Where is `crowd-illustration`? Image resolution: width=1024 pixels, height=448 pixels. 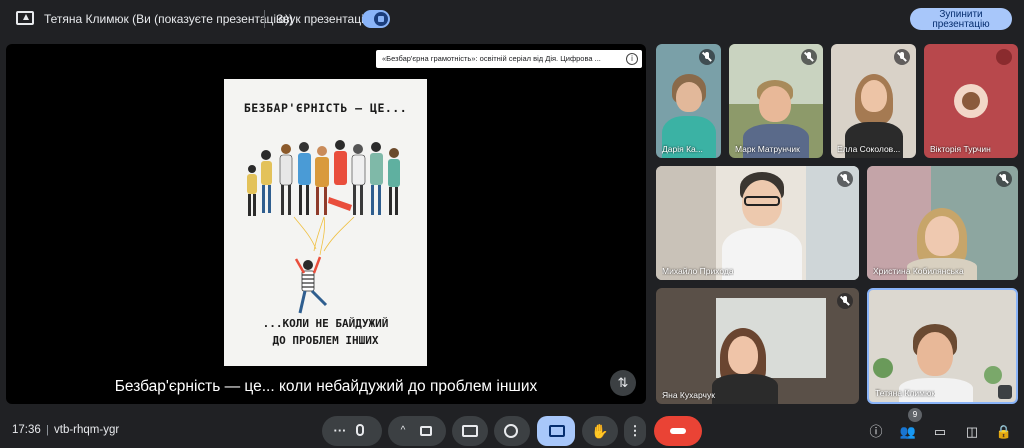
crowd-illustration is located at coordinates (323, 178).